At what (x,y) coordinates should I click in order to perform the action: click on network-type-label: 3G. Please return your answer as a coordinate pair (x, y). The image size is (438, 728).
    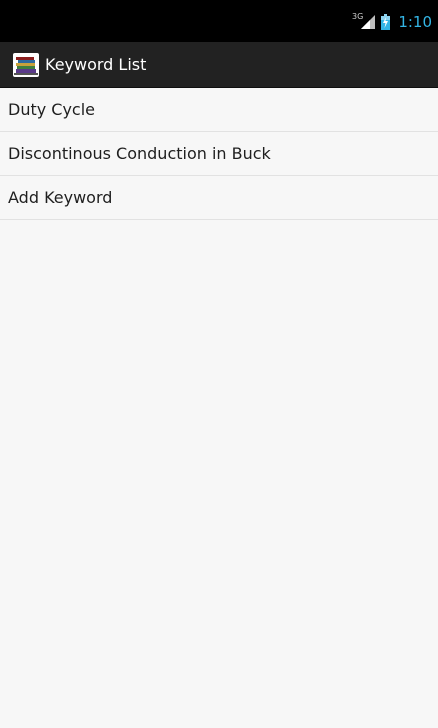
    Looking at the image, I should click on (358, 16).